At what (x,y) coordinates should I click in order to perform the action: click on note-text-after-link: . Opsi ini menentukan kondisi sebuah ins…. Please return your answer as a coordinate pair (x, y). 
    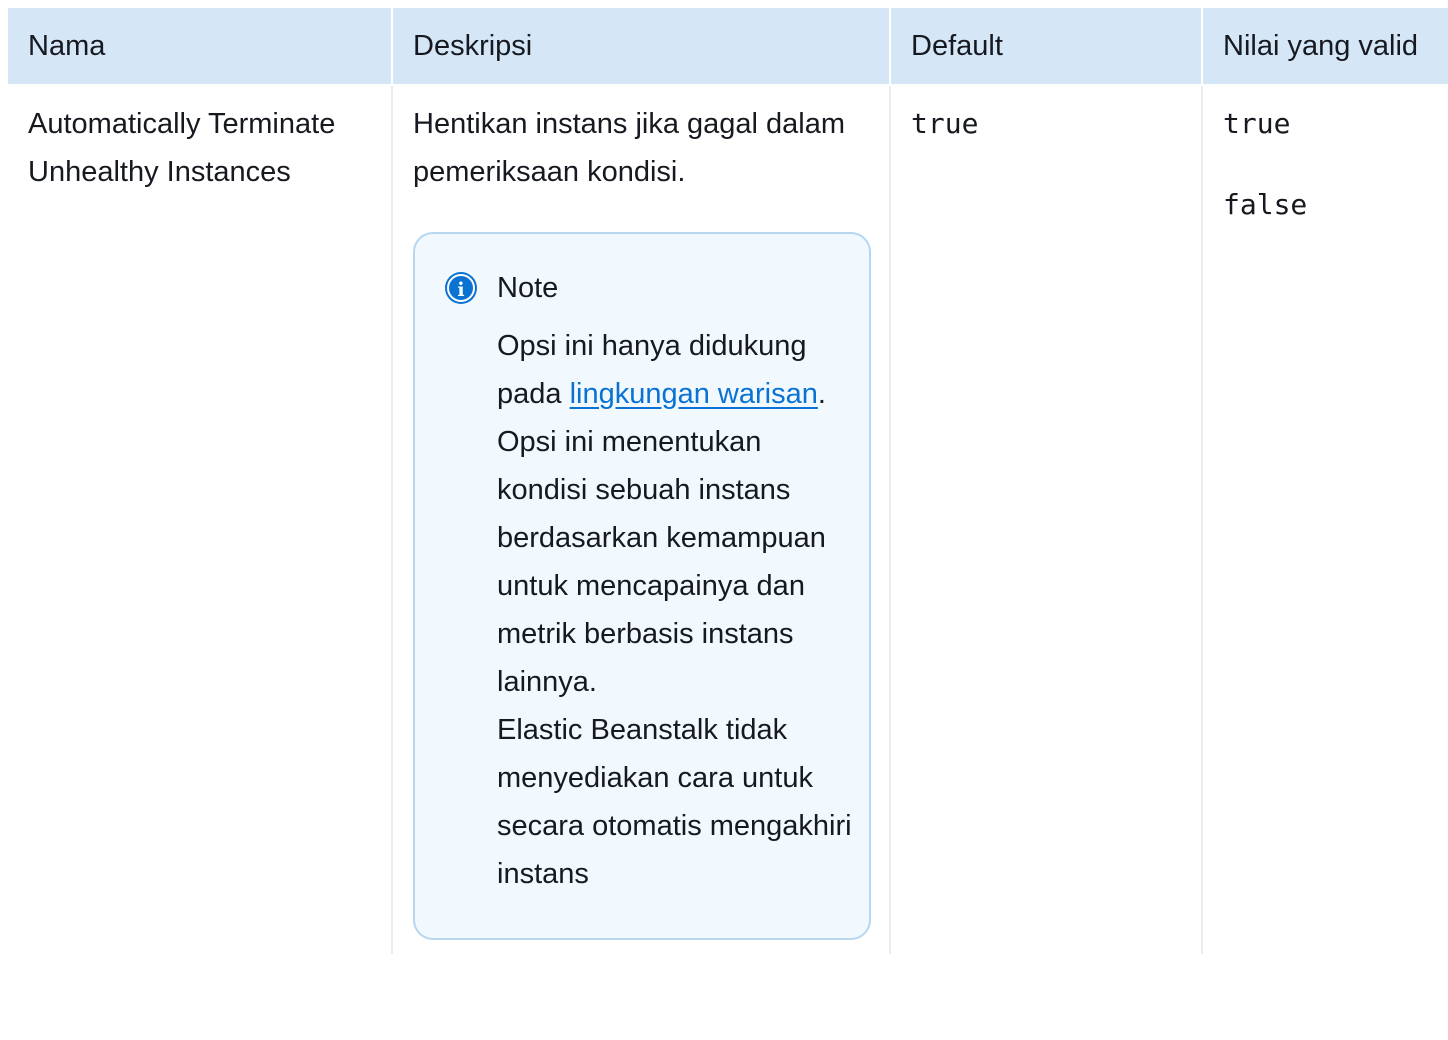
    Looking at the image, I should click on (661, 538).